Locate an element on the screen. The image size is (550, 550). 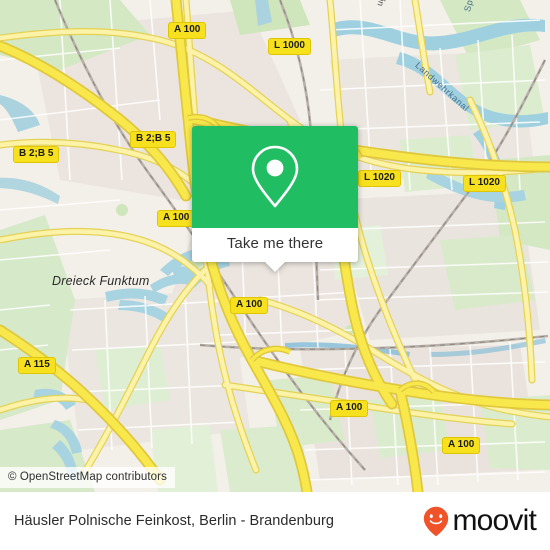
location-pin-icon is located at coordinates (275, 177).